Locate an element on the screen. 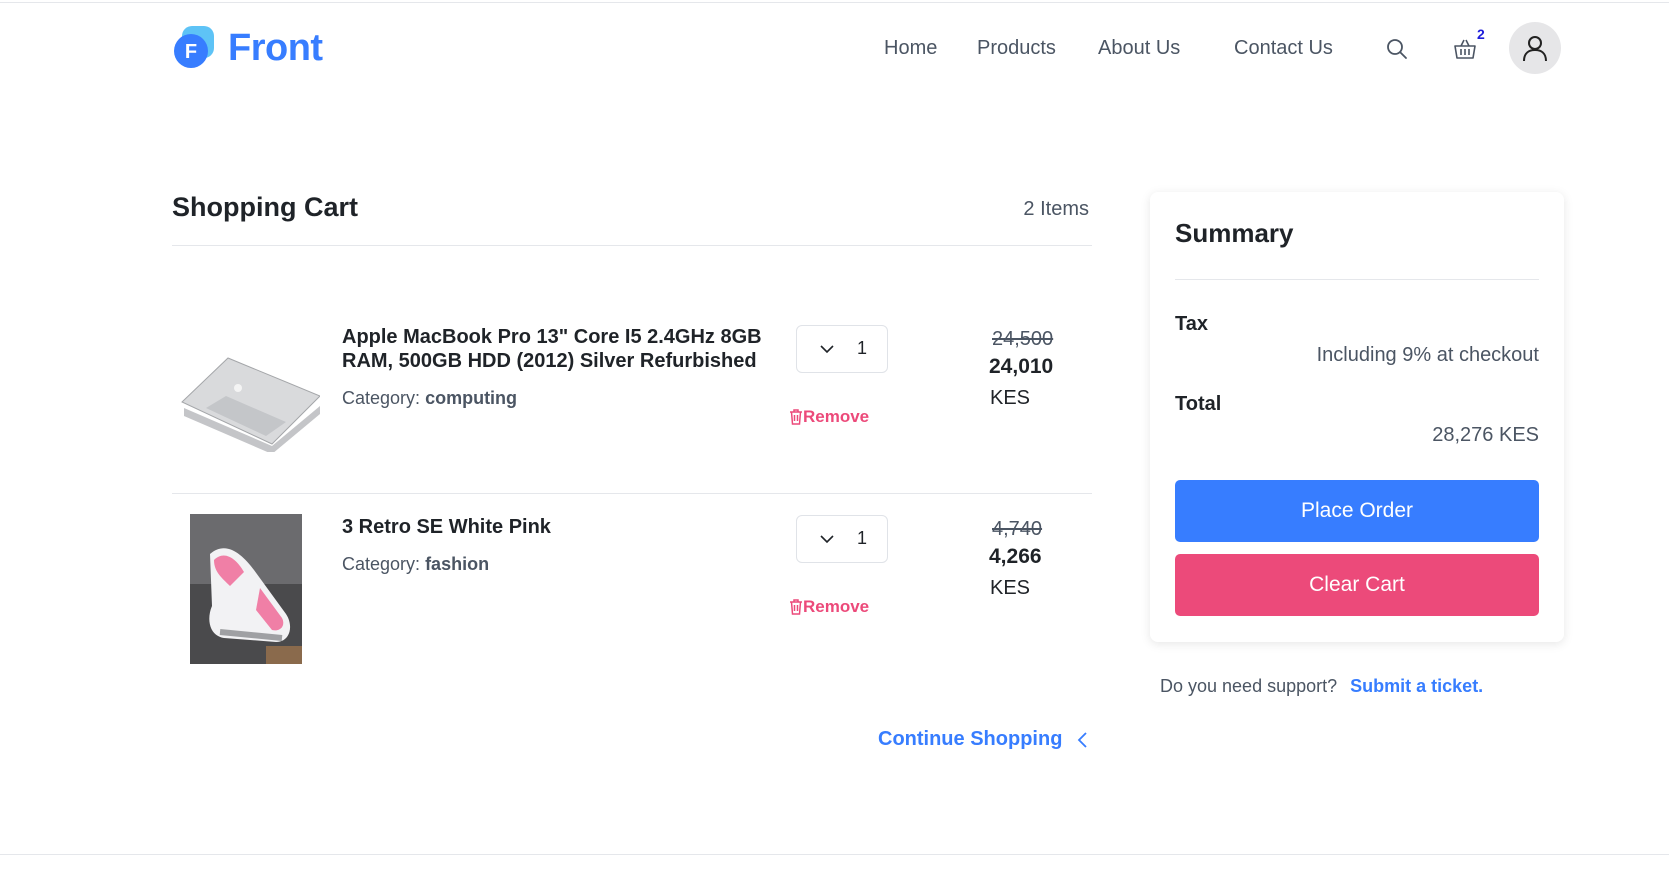 The height and width of the screenshot is (892, 1669). product-category: Category: computing is located at coordinates (429, 398).